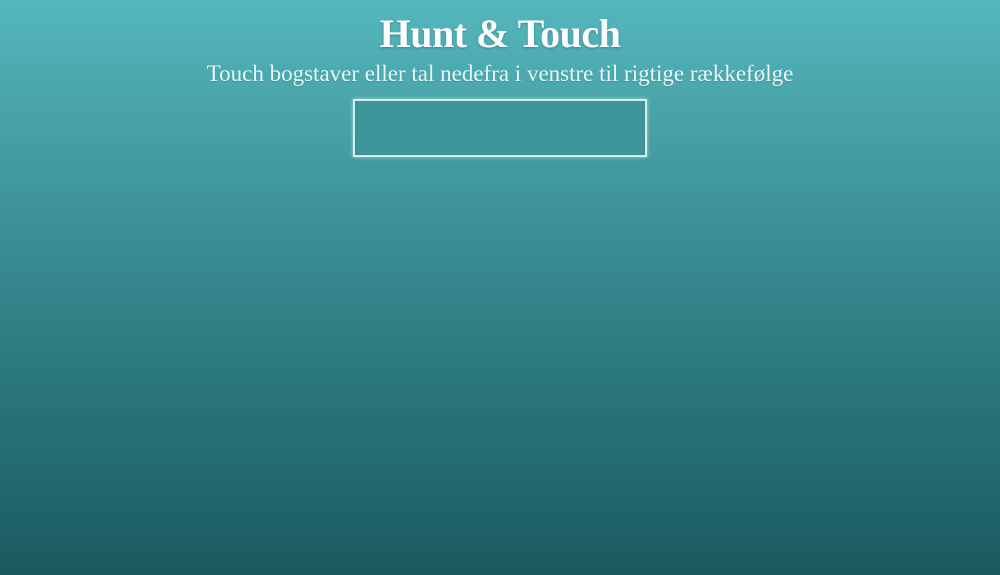 Image resolution: width=1000 pixels, height=575 pixels. I want to click on page-title: Hunt & Touch, so click(500, 33).